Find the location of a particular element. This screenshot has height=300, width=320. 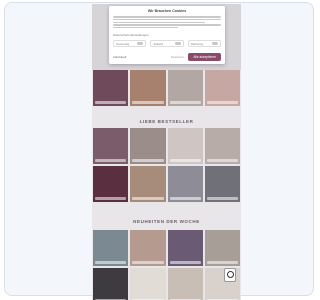

toggle-label: Marketing is located at coordinates (196, 43).